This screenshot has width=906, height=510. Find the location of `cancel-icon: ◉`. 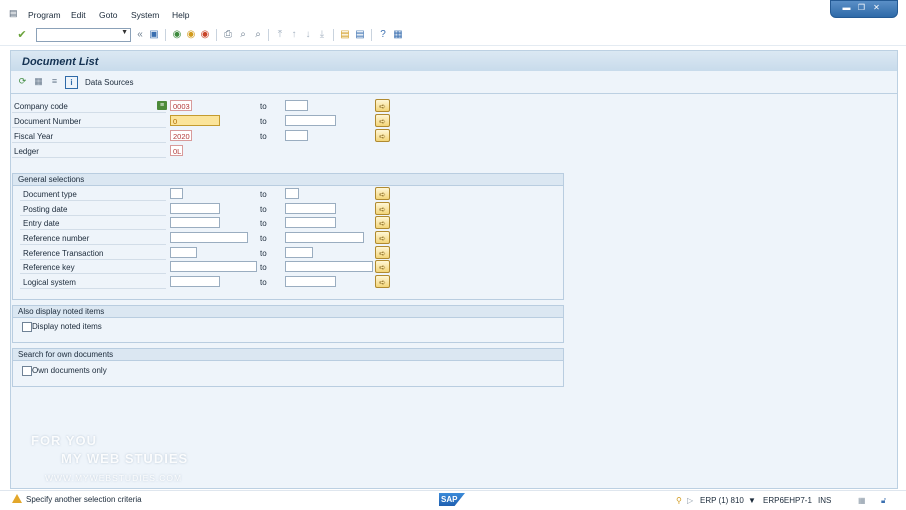

cancel-icon: ◉ is located at coordinates (205, 35).